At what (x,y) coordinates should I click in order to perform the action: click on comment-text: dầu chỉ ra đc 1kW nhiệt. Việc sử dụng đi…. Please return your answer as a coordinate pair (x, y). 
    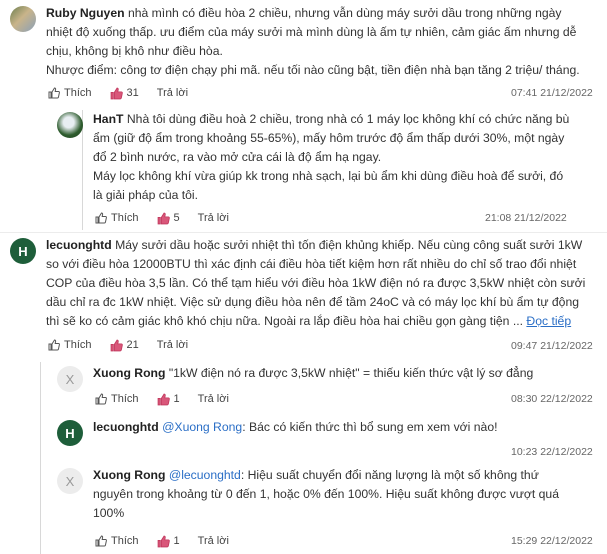
    Looking at the image, I should click on (313, 302).